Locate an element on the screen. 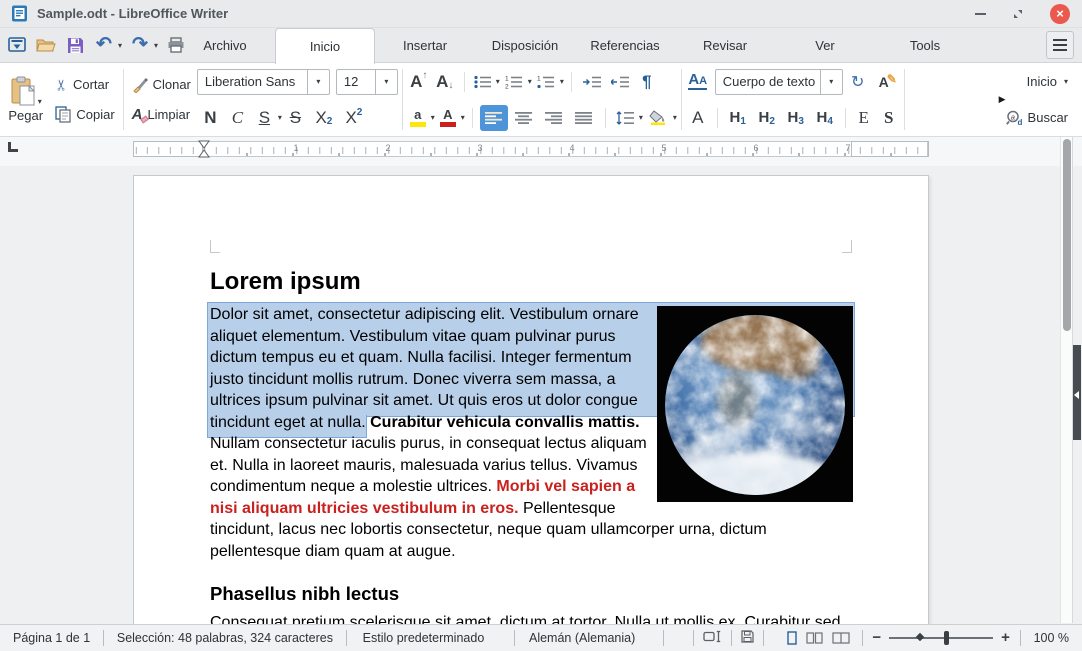 The width and height of the screenshot is (1082, 651). tab-revisar: Revisar is located at coordinates (725, 45).